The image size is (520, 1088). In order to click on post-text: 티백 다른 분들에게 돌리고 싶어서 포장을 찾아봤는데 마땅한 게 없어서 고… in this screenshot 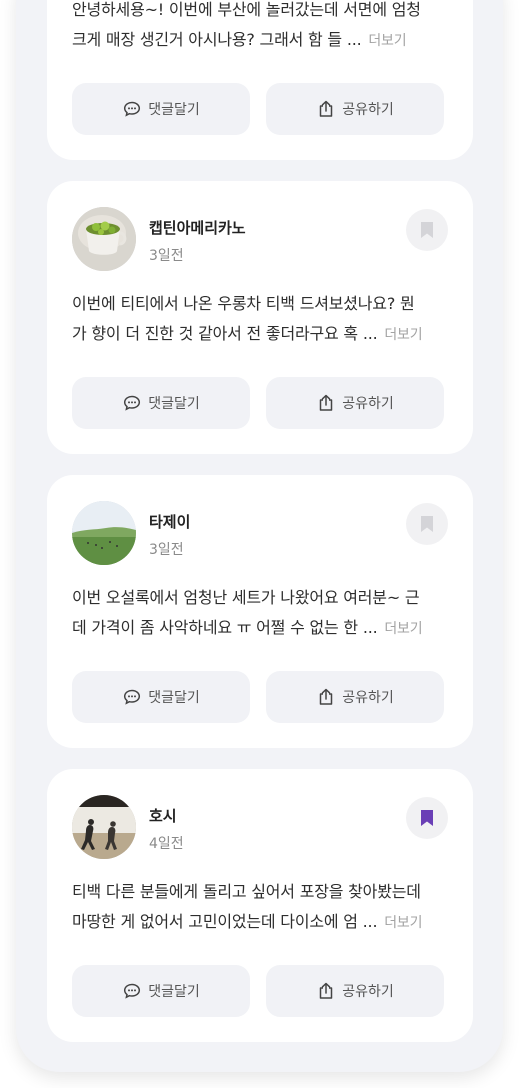, I will do `click(258, 907)`.